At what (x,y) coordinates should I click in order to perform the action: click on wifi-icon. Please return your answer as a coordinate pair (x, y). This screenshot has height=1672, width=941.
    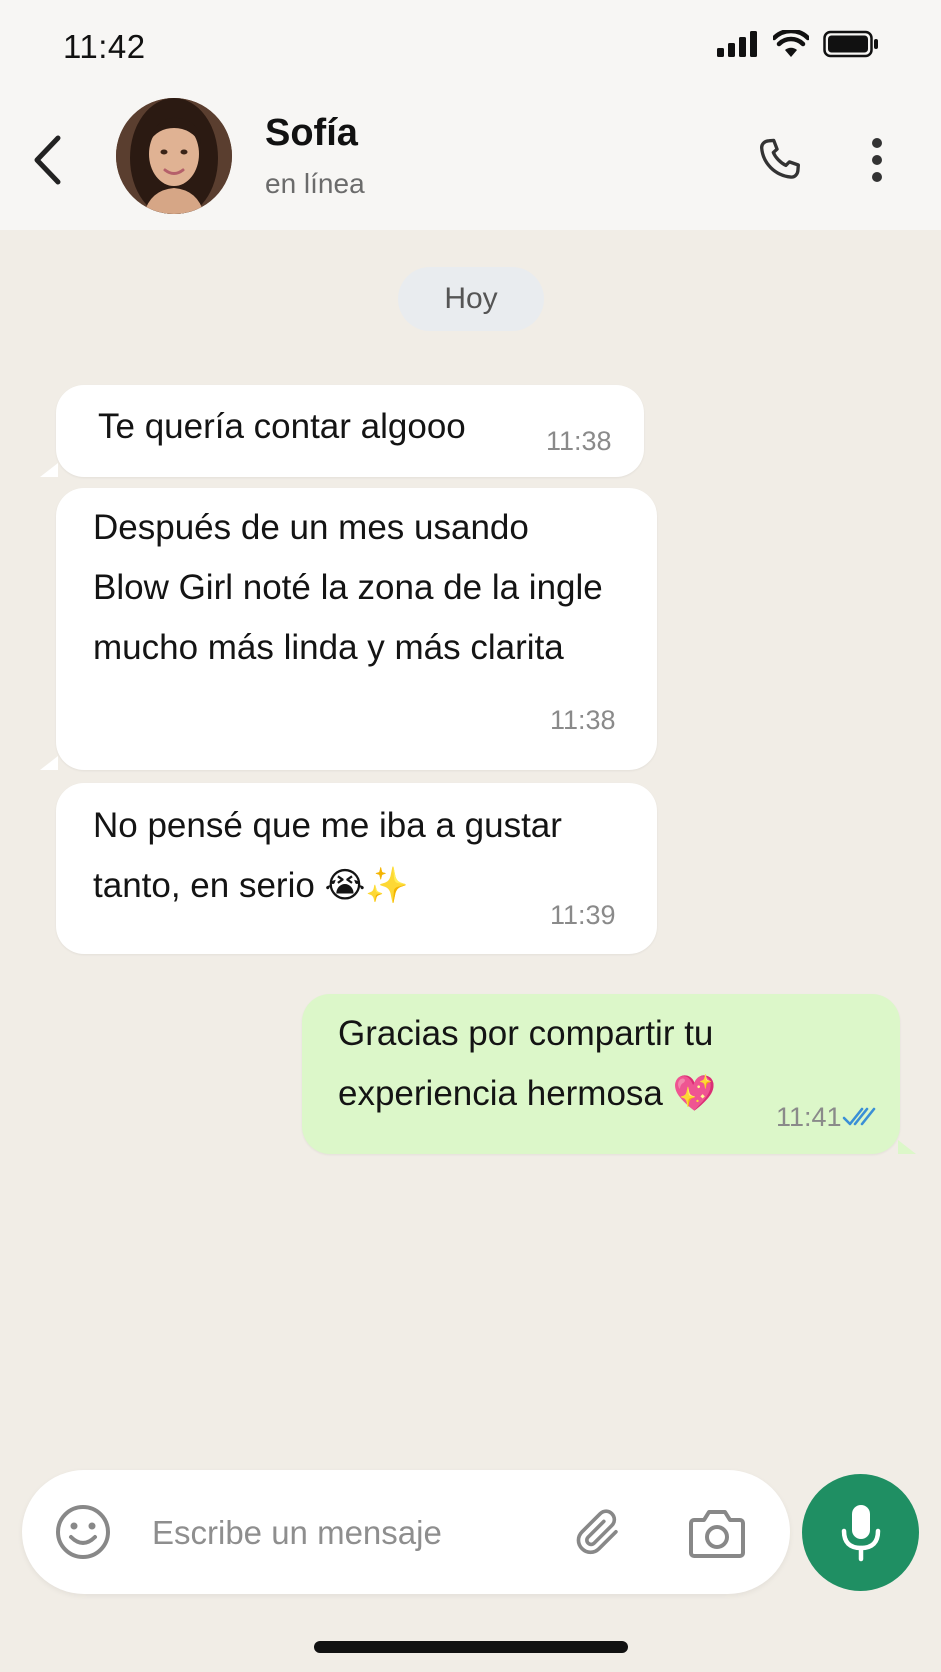
    Looking at the image, I should click on (791, 43).